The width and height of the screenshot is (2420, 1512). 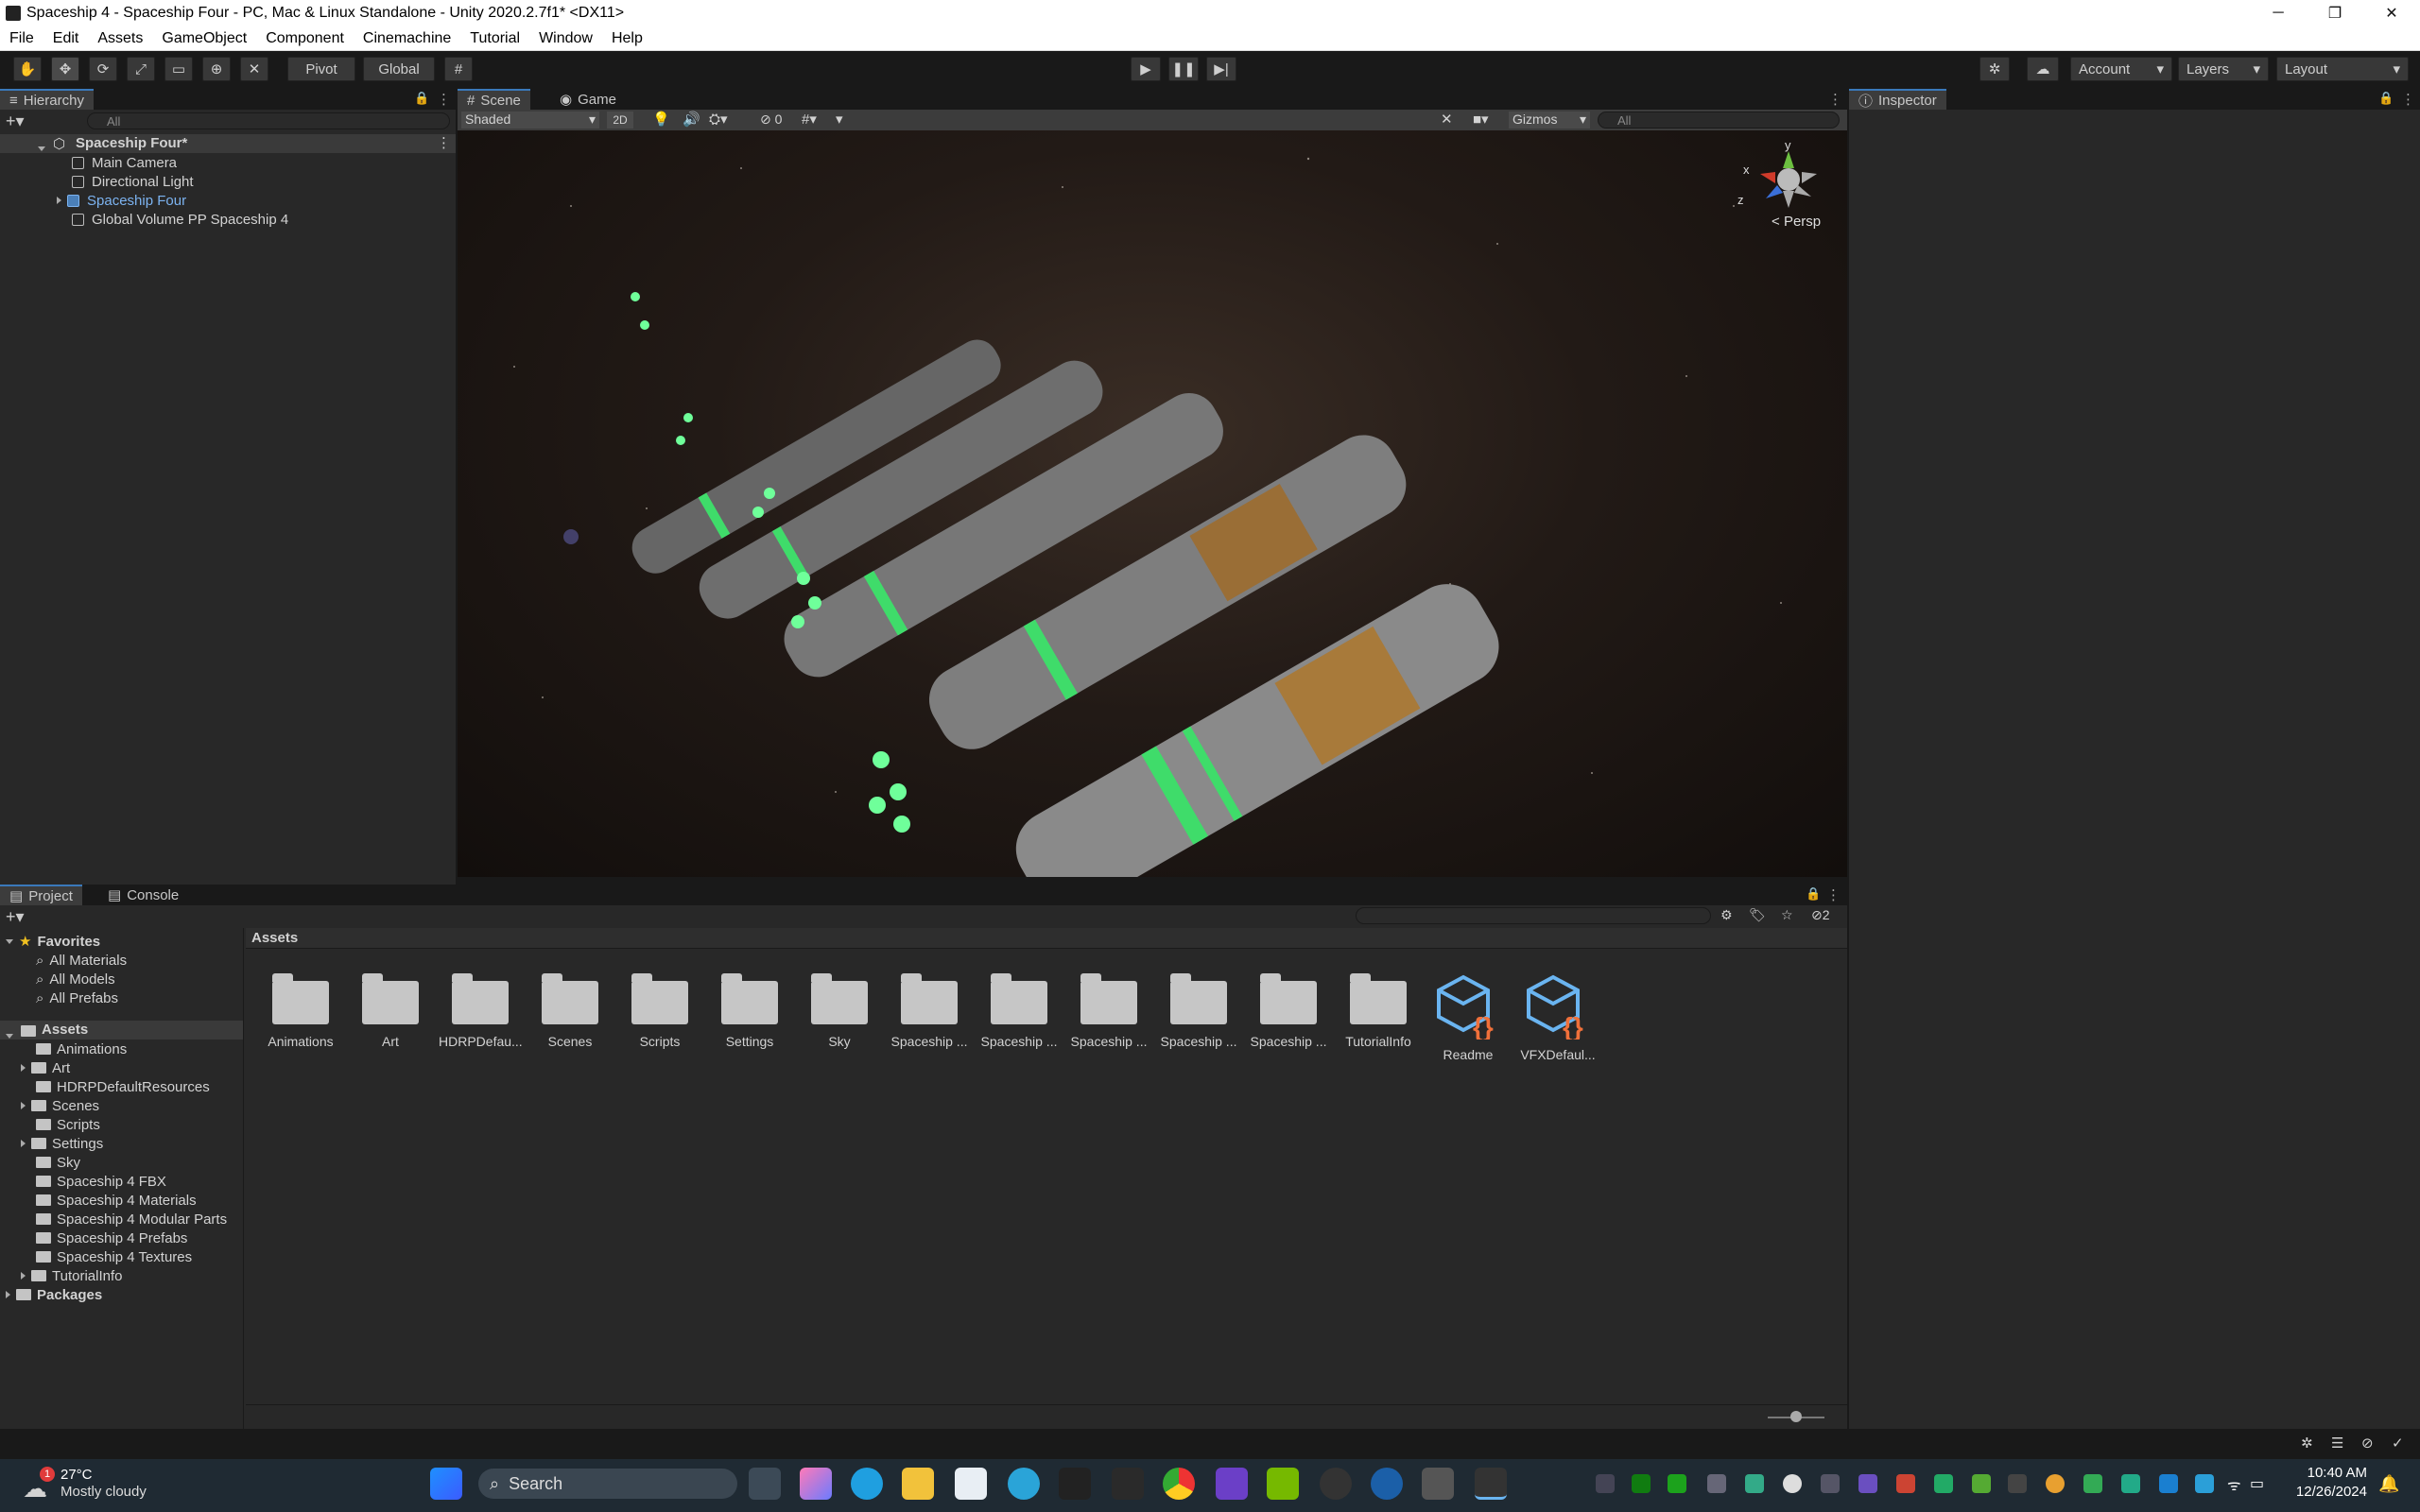 What do you see at coordinates (141, 69) in the screenshot?
I see `scale-tool-icon: ⤢` at bounding box center [141, 69].